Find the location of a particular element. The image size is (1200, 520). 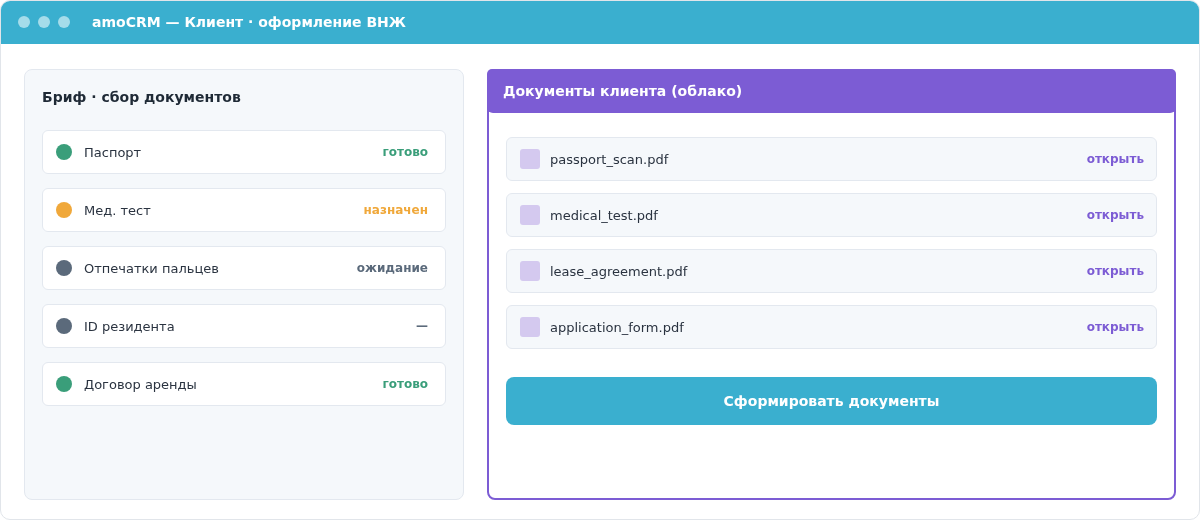

file-name: medical_test.pdf is located at coordinates (604, 215).